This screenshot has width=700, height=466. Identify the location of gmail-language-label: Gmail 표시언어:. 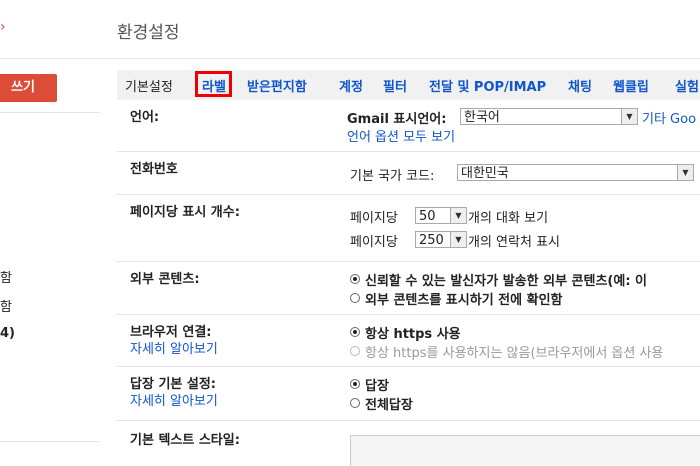
(397, 119).